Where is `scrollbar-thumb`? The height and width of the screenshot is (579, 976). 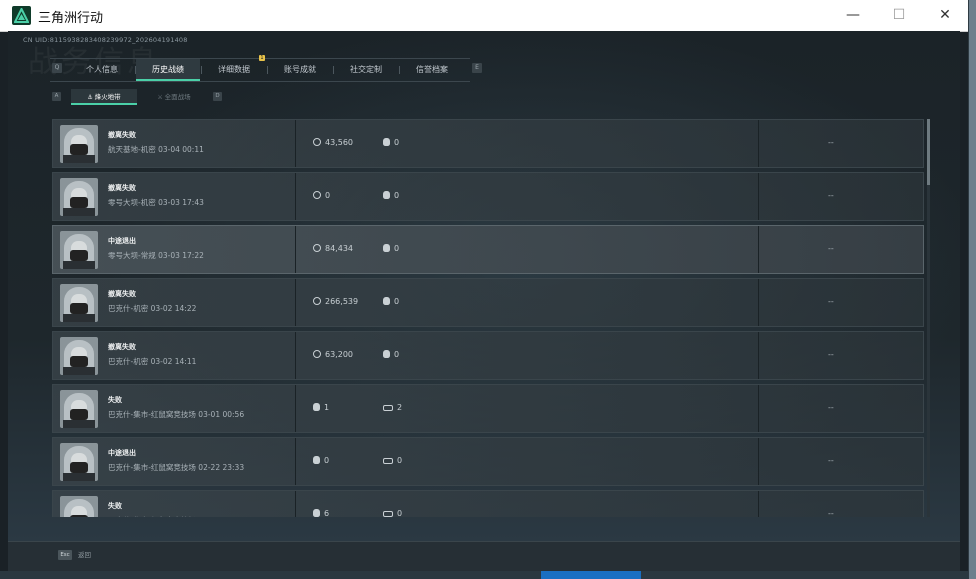
scrollbar-thumb is located at coordinates (928, 152).